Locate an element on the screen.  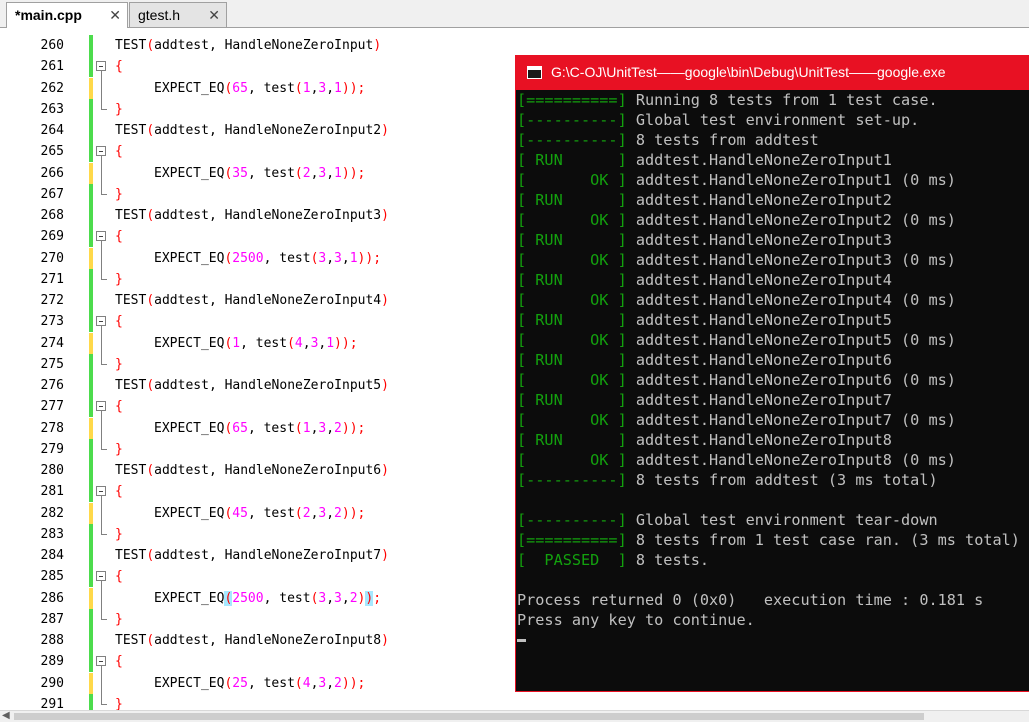
console-text: addtest.HandleNoneZeroInput3 is located at coordinates (759, 240).